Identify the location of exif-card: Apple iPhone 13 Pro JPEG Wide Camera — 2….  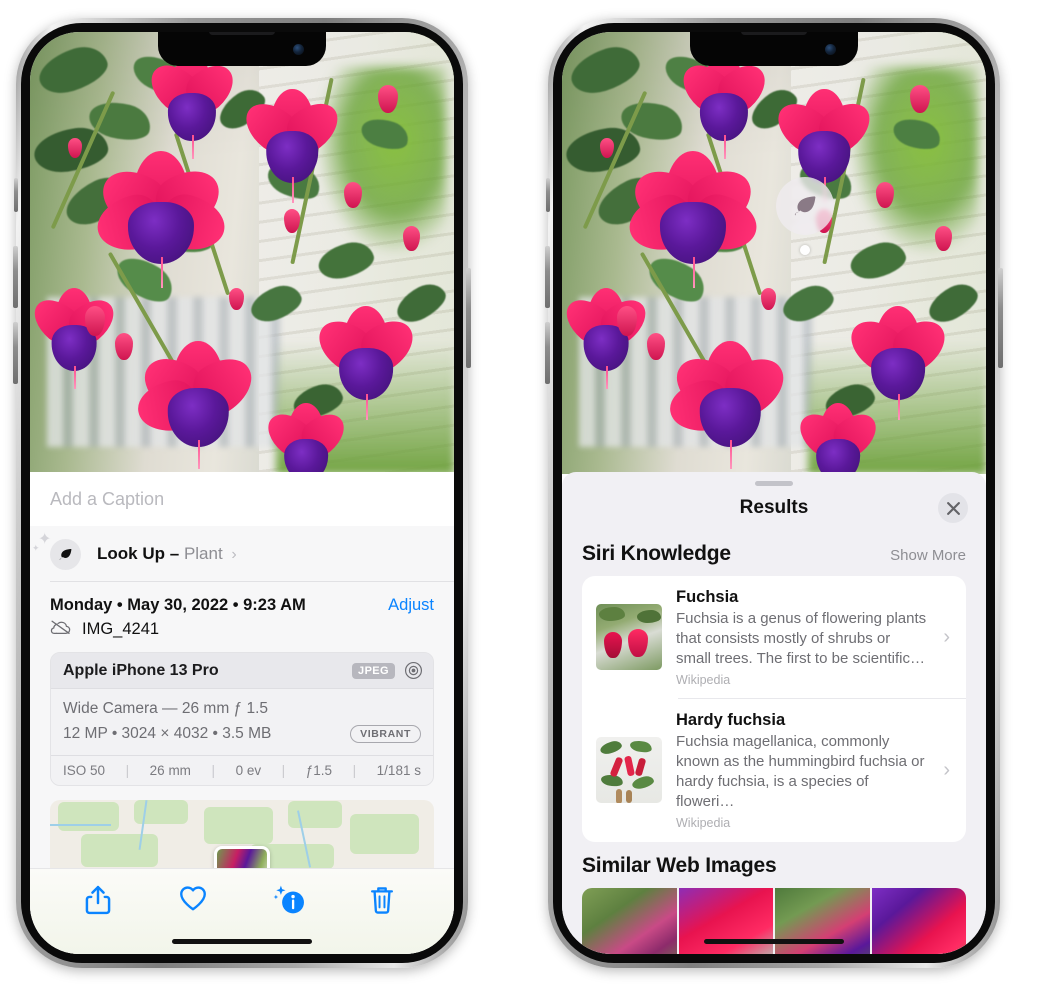
(242, 719).